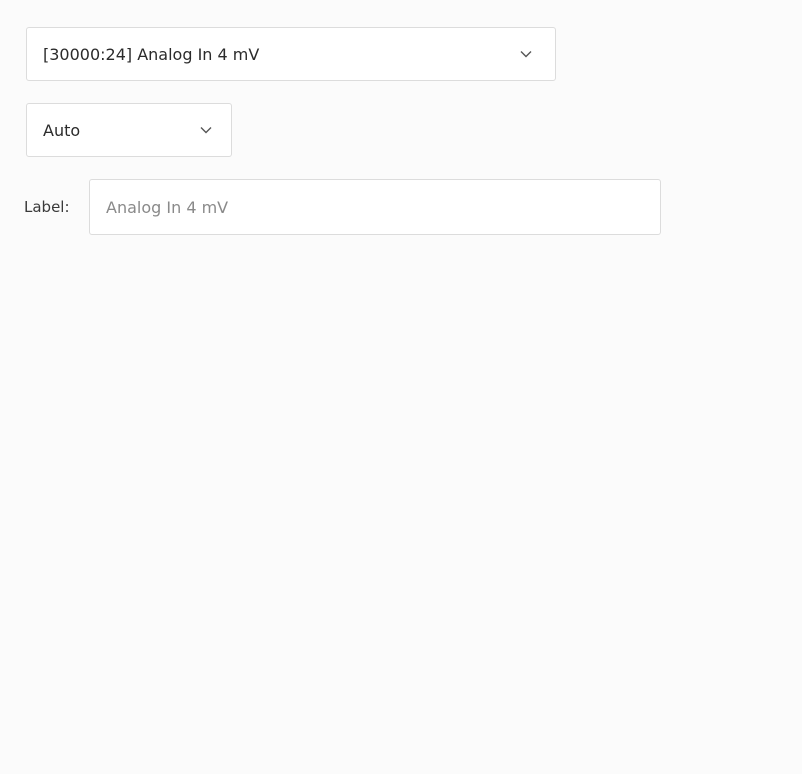  I want to click on channel-select-value: [30000:24] Analog In 4 mV, so click(151, 54).